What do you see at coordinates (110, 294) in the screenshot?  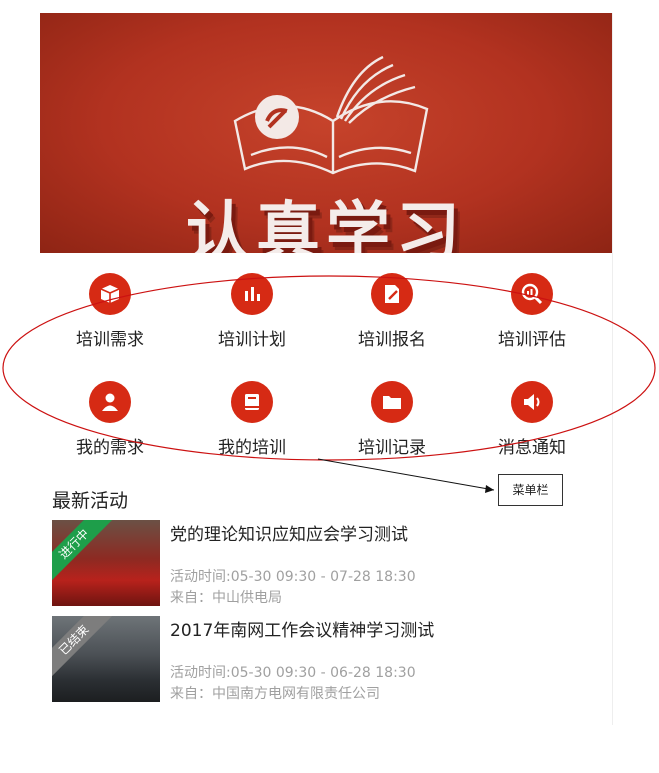 I see `box-icon` at bounding box center [110, 294].